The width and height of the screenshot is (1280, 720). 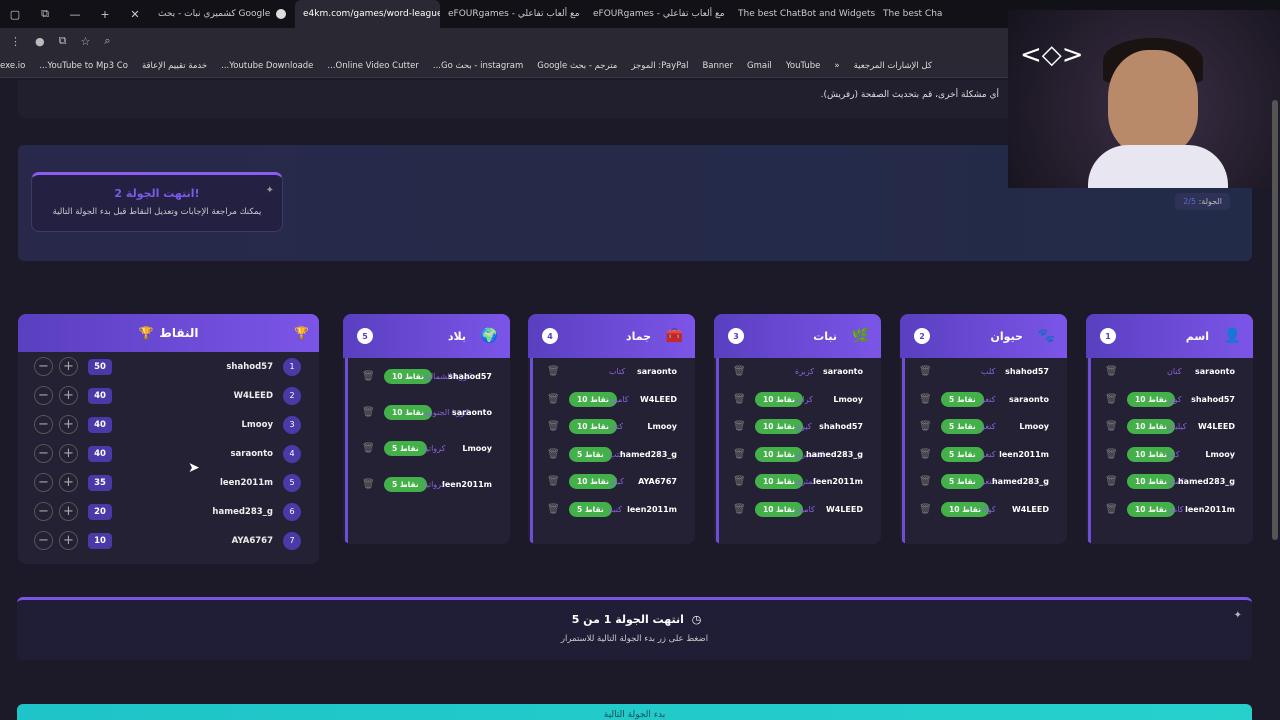 I want to click on browser-tab: The best ChatBot and Widgets, so click(x=802, y=14).